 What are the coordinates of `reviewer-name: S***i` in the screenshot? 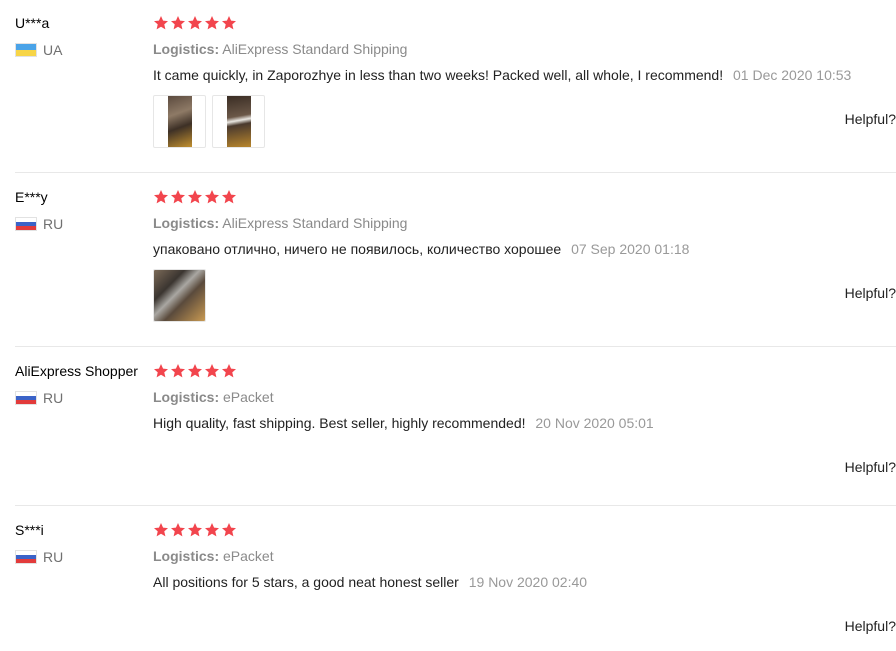 It's located at (29, 530).